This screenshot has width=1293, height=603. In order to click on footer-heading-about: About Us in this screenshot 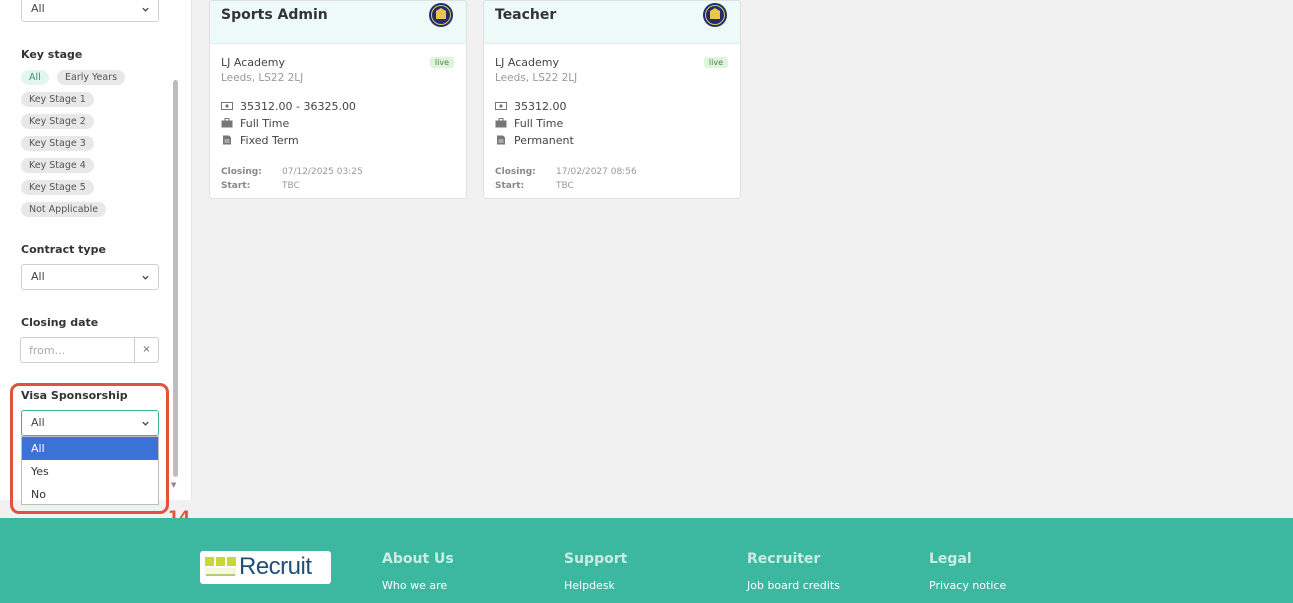, I will do `click(418, 559)`.